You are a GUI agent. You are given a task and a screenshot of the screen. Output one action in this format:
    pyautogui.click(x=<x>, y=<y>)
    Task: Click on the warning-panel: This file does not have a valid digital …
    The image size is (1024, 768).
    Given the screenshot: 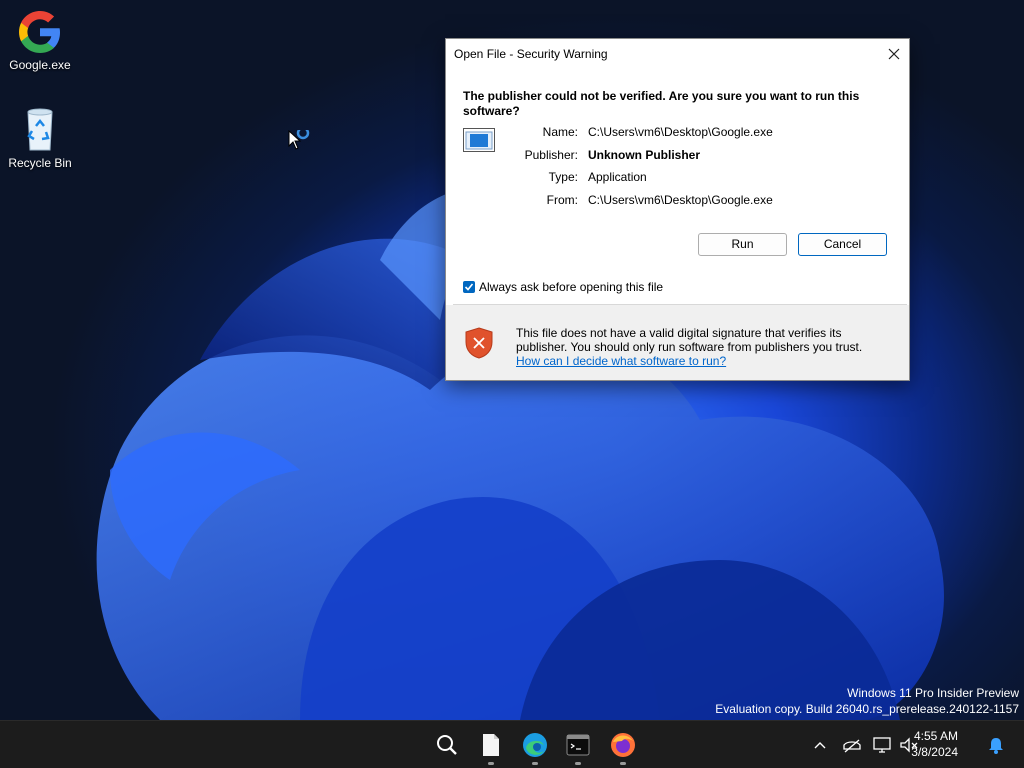 What is the action you would take?
    pyautogui.click(x=677, y=342)
    